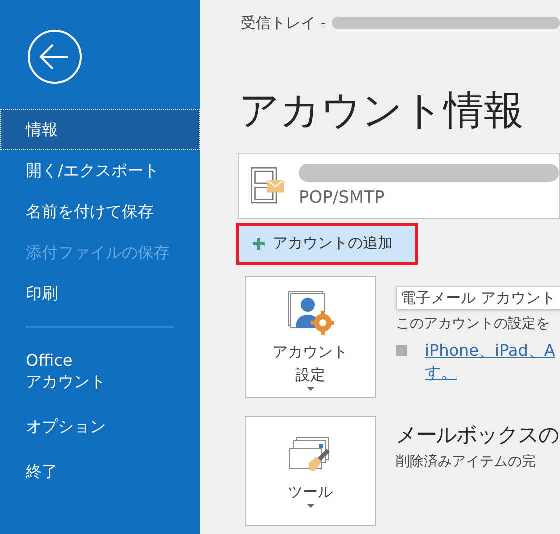  What do you see at coordinates (381, 110) in the screenshot?
I see `page-heading: アカウント情報` at bounding box center [381, 110].